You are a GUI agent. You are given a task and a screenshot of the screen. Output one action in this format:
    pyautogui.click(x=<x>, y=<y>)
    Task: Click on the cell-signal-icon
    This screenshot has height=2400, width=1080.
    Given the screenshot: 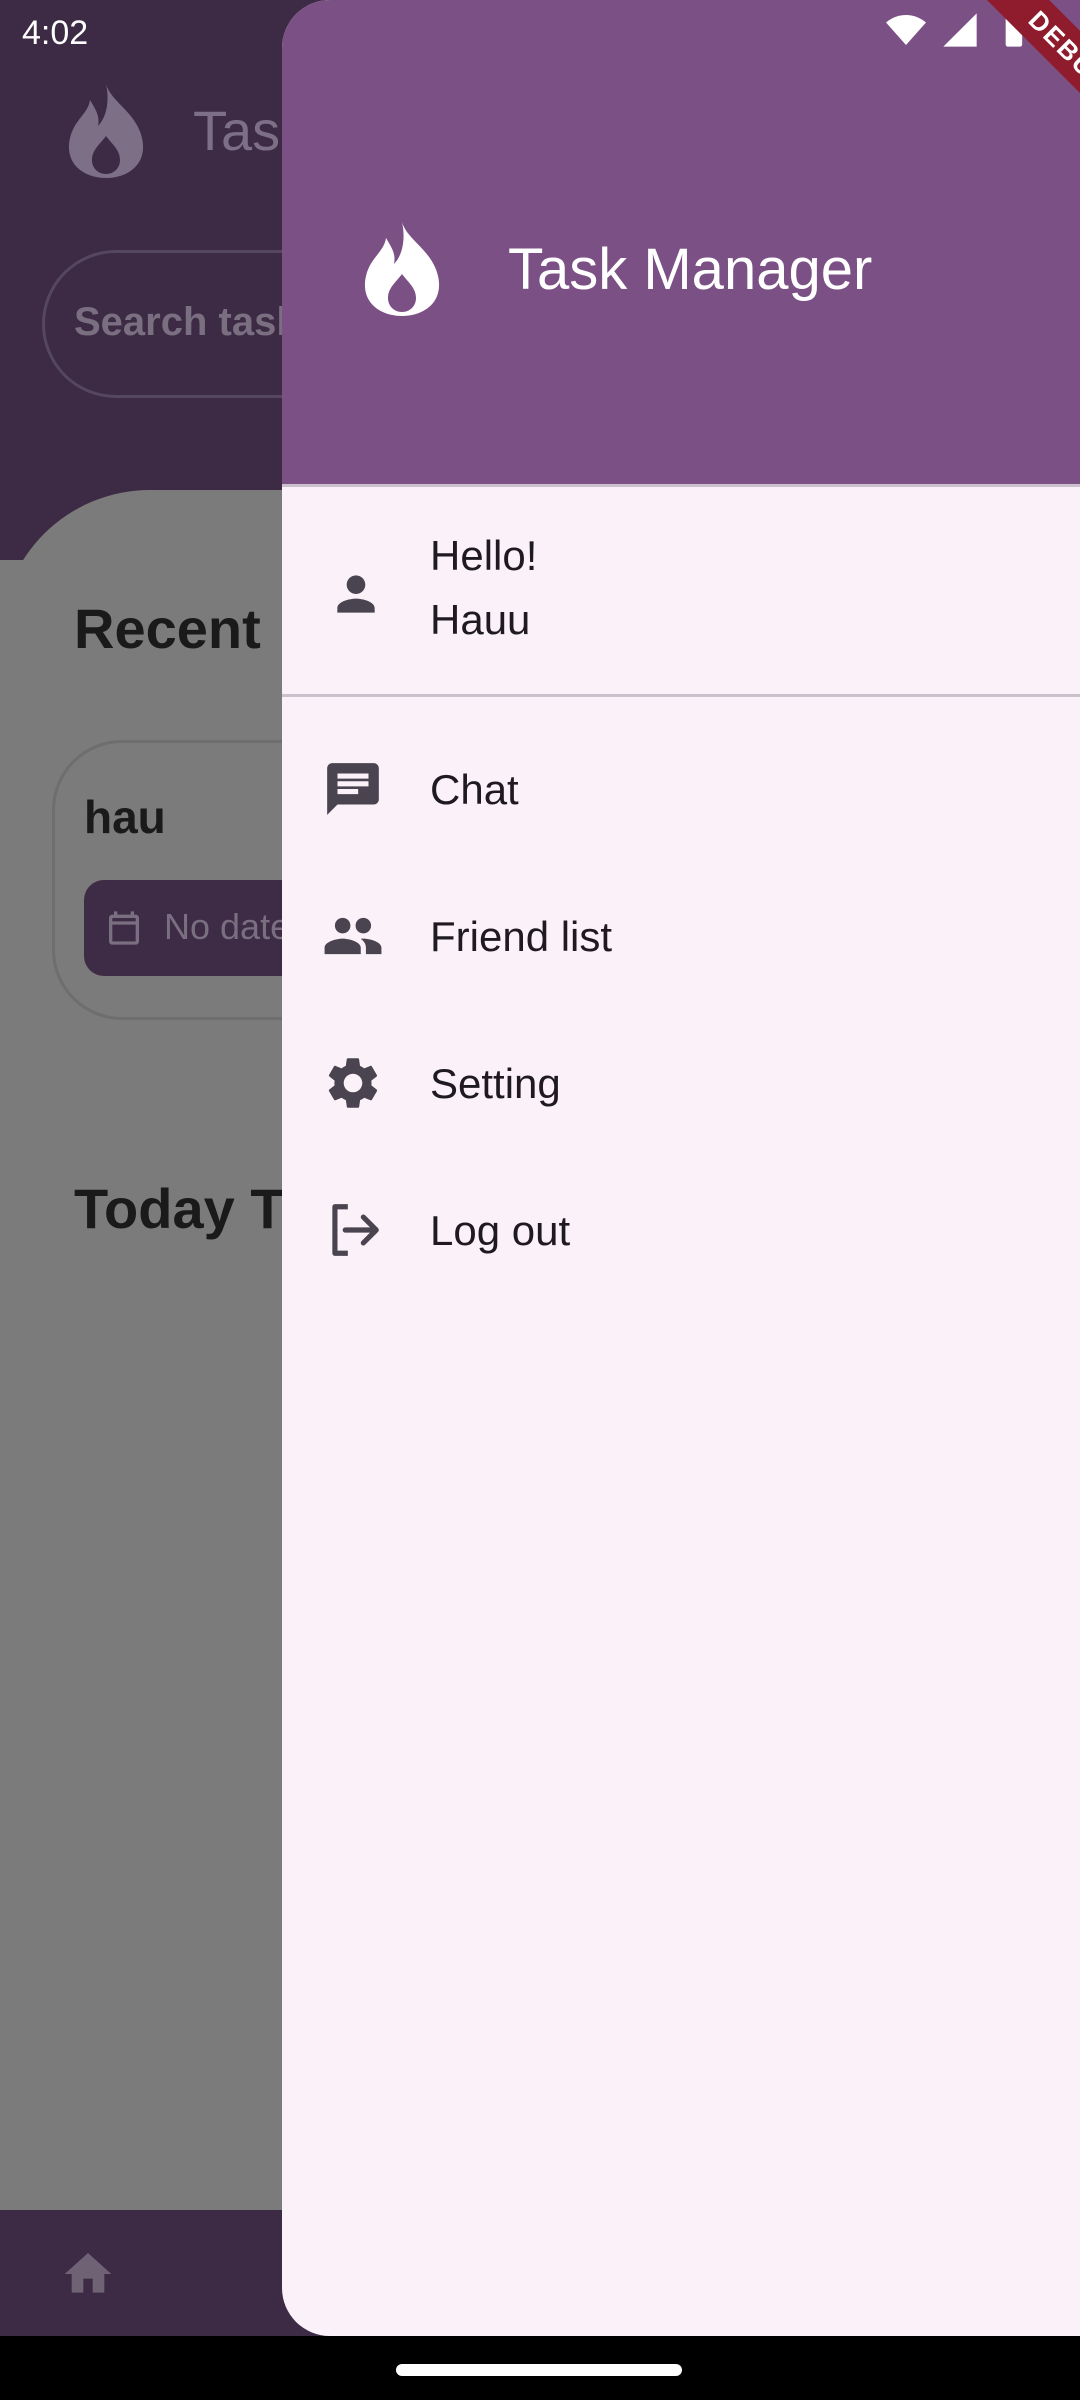 What is the action you would take?
    pyautogui.click(x=960, y=30)
    